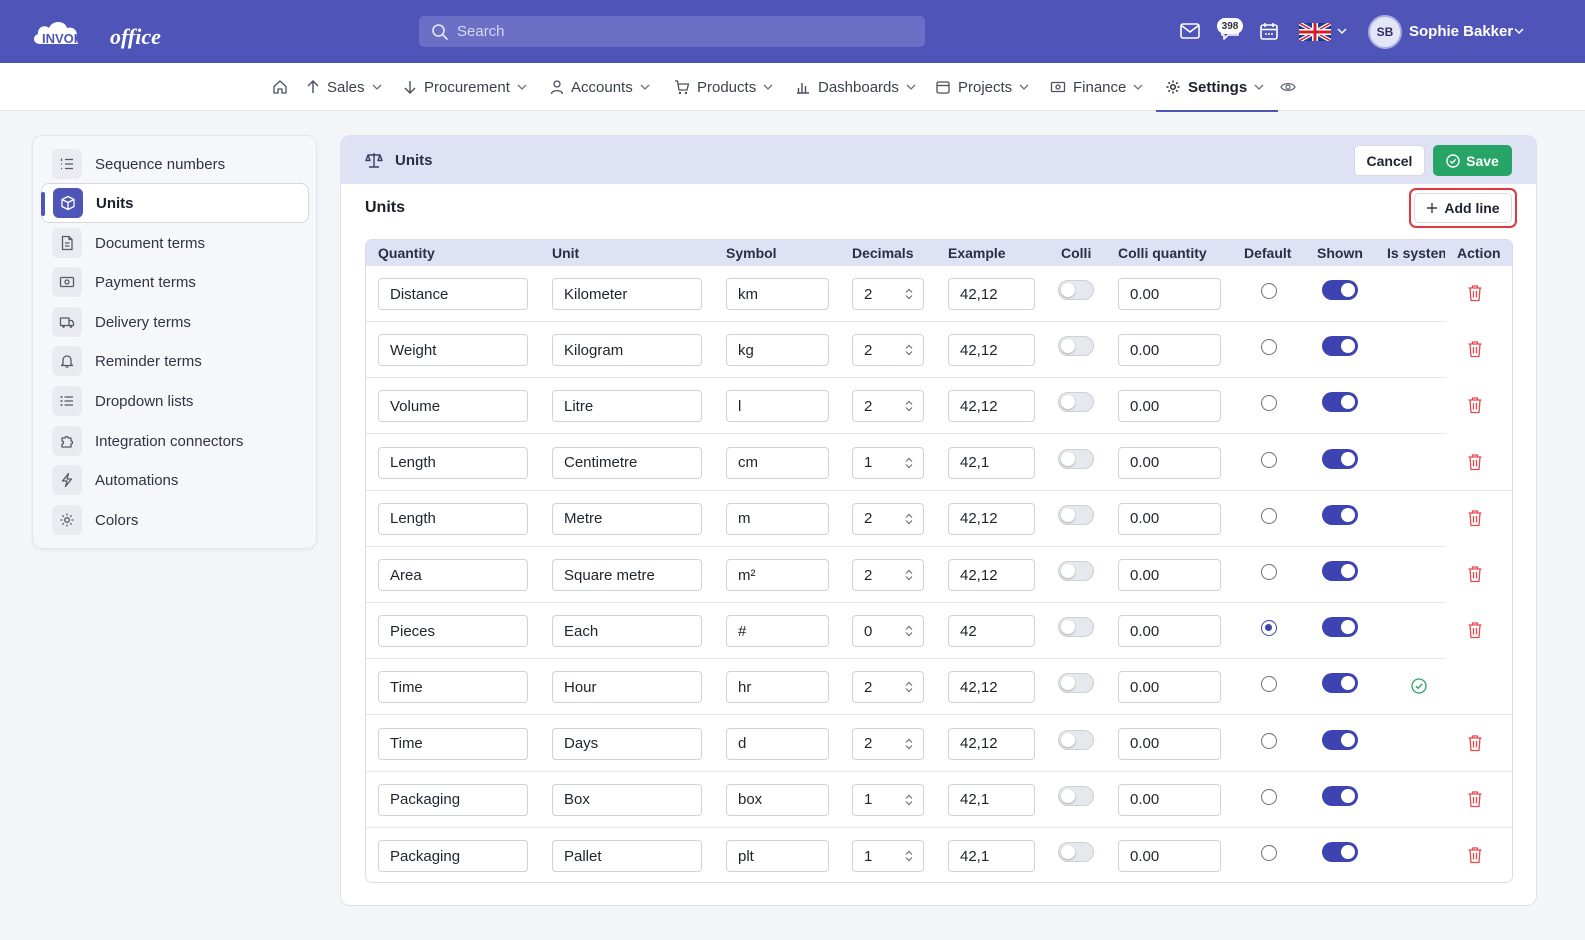 The height and width of the screenshot is (940, 1585). I want to click on sidebar-item-colors: Colors, so click(175, 520).